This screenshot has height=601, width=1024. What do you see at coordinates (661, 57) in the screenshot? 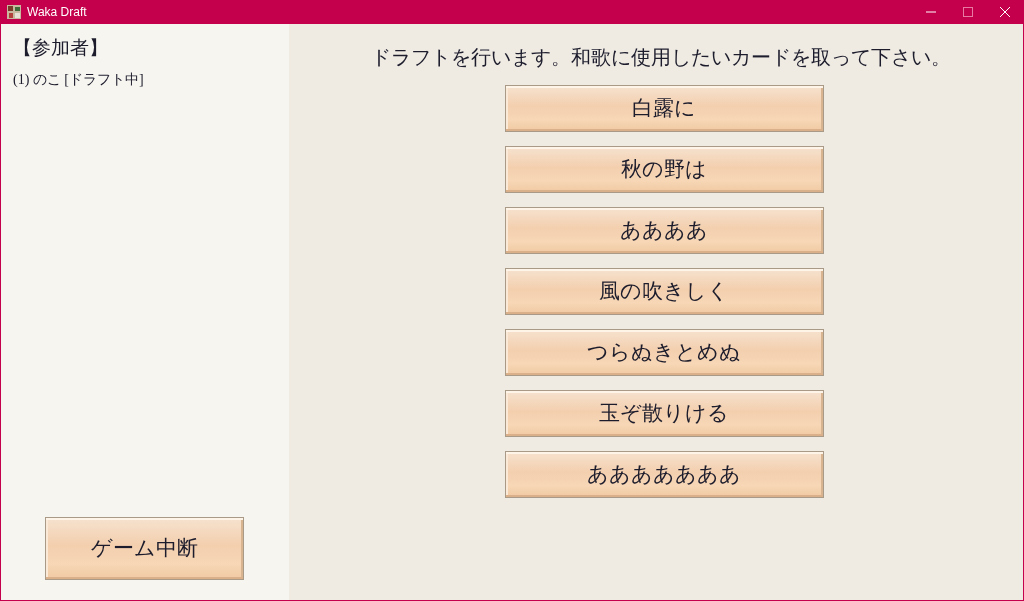
I see `instruction-text: ドラフトを行います。和歌に使用したいカードを取って下さい。` at bounding box center [661, 57].